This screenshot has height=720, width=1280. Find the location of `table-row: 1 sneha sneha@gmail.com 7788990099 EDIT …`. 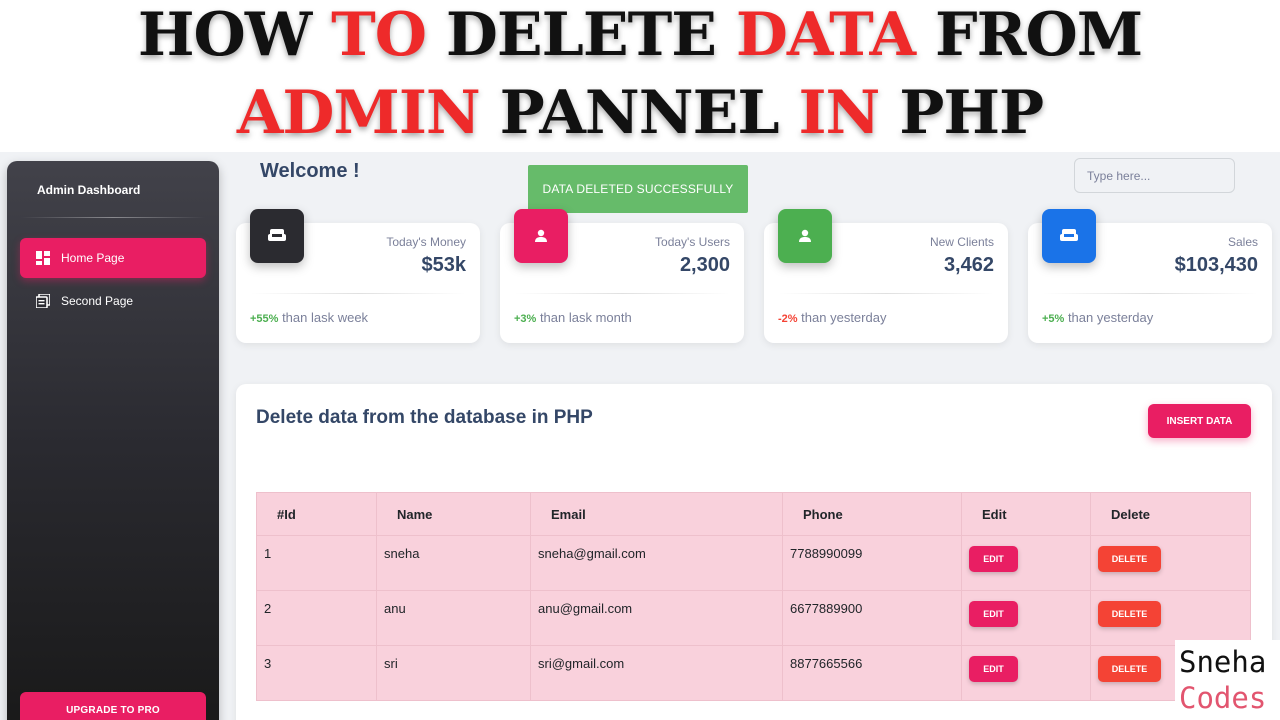

table-row: 1 sneha sneha@gmail.com 7788990099 EDIT … is located at coordinates (753, 563).